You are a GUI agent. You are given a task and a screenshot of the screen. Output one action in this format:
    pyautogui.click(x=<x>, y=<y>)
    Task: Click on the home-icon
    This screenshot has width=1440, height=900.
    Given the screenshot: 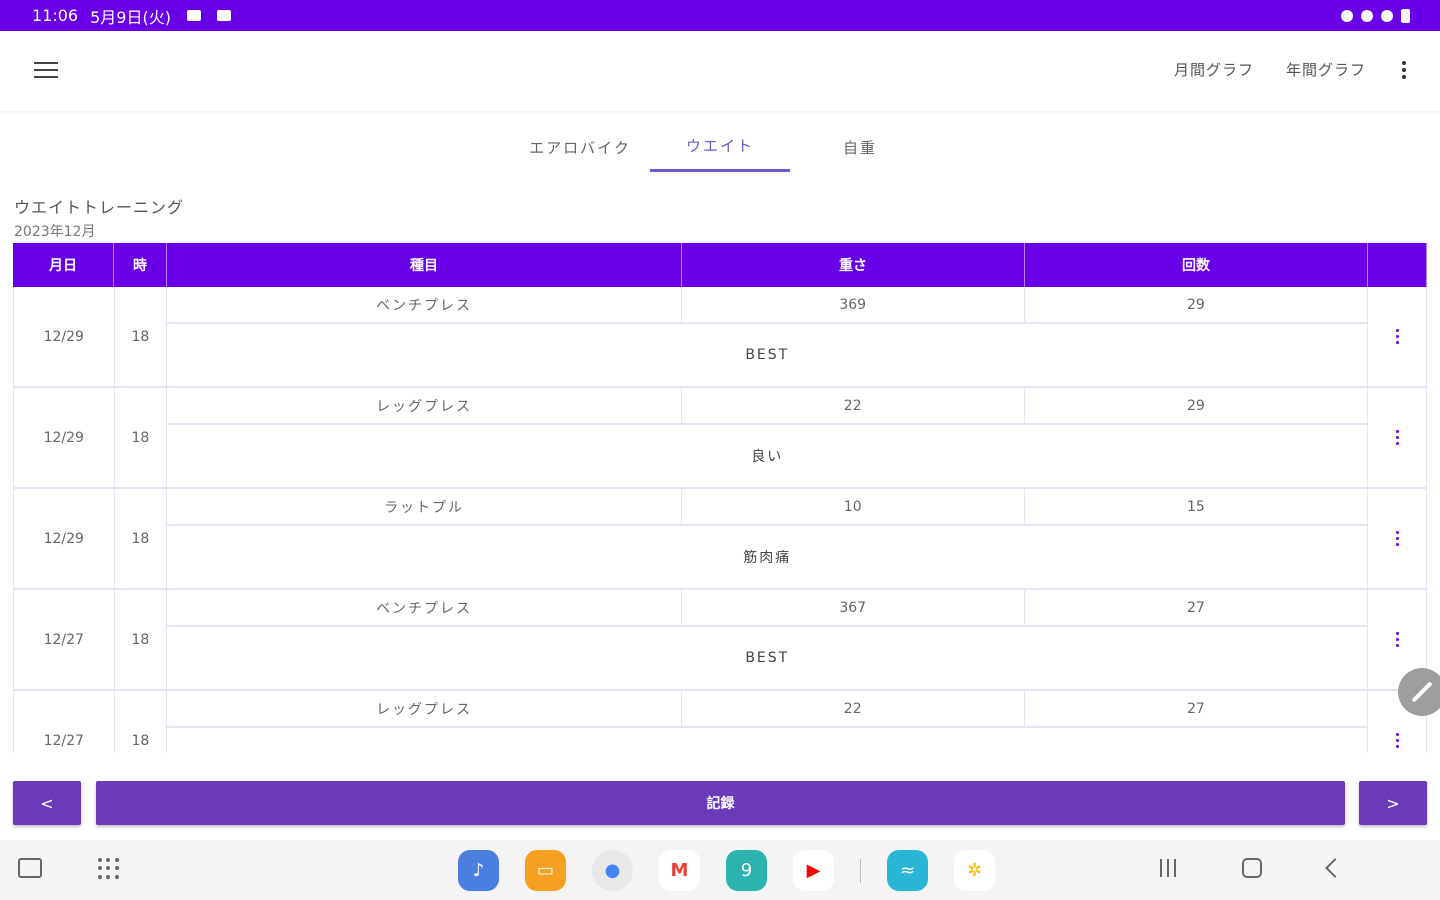 What is the action you would take?
    pyautogui.click(x=1252, y=868)
    